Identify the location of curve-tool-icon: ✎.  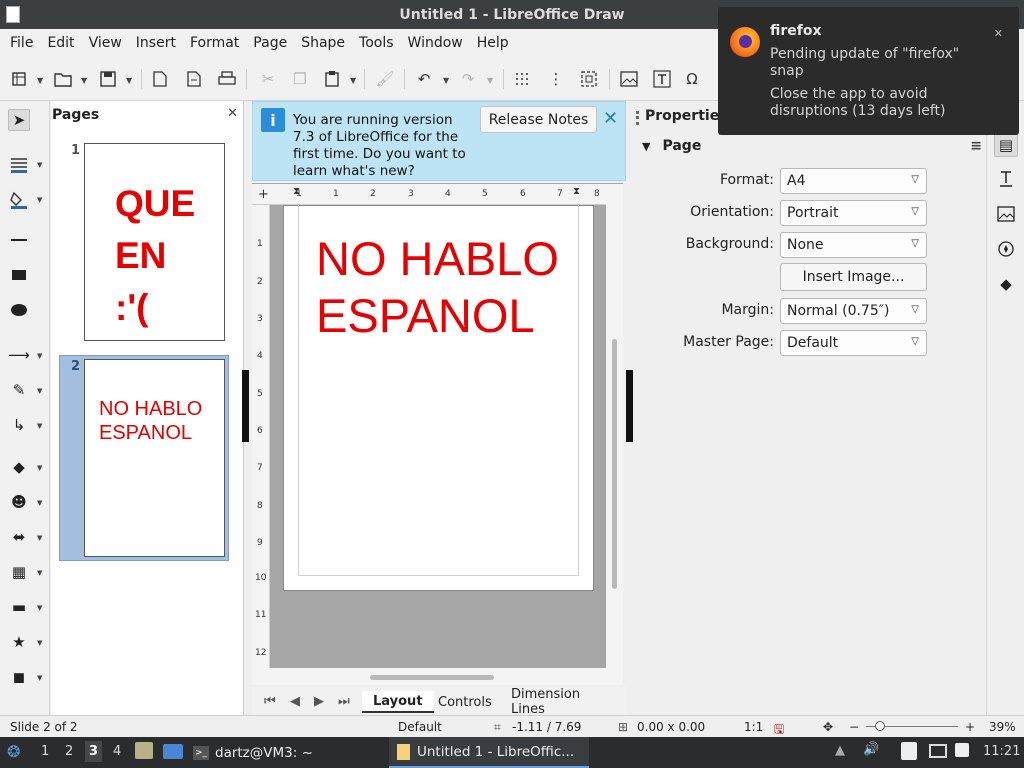
(19, 390).